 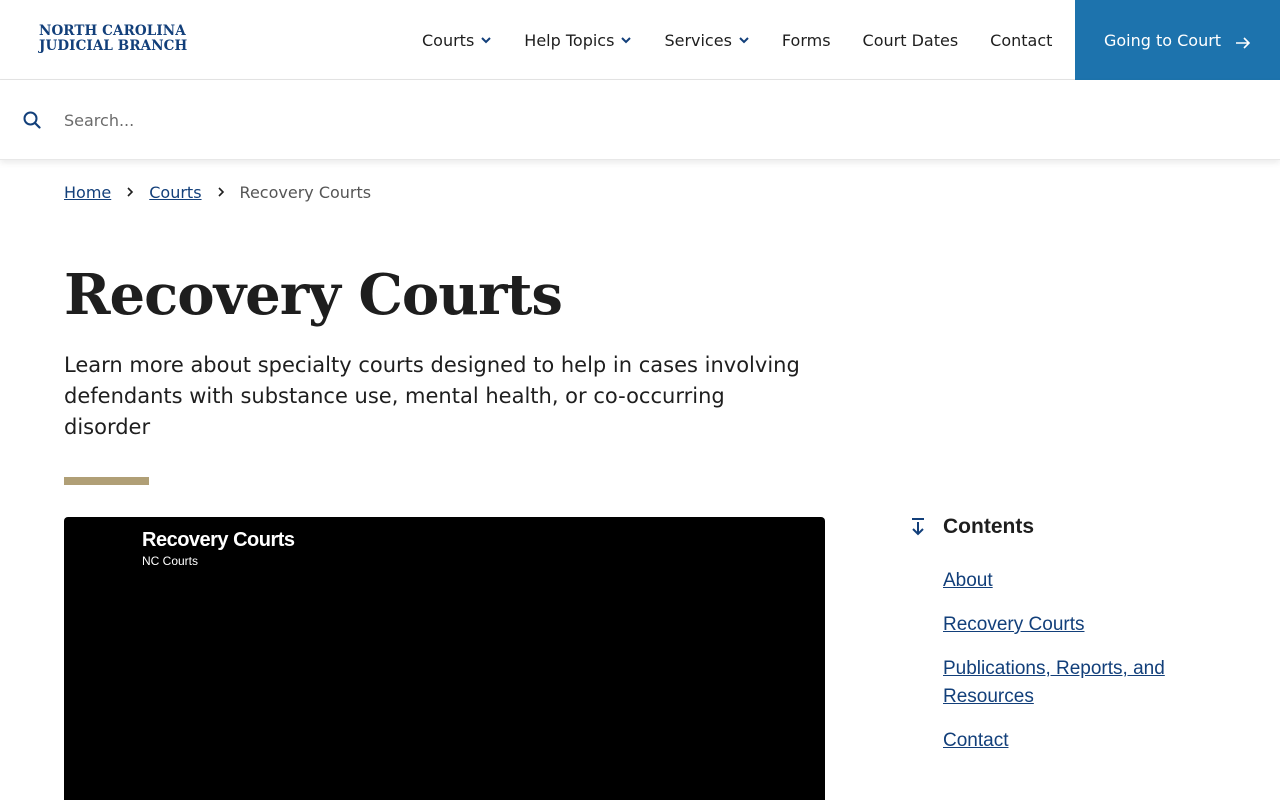 I want to click on toc-link-contact: Contact, so click(x=975, y=740).